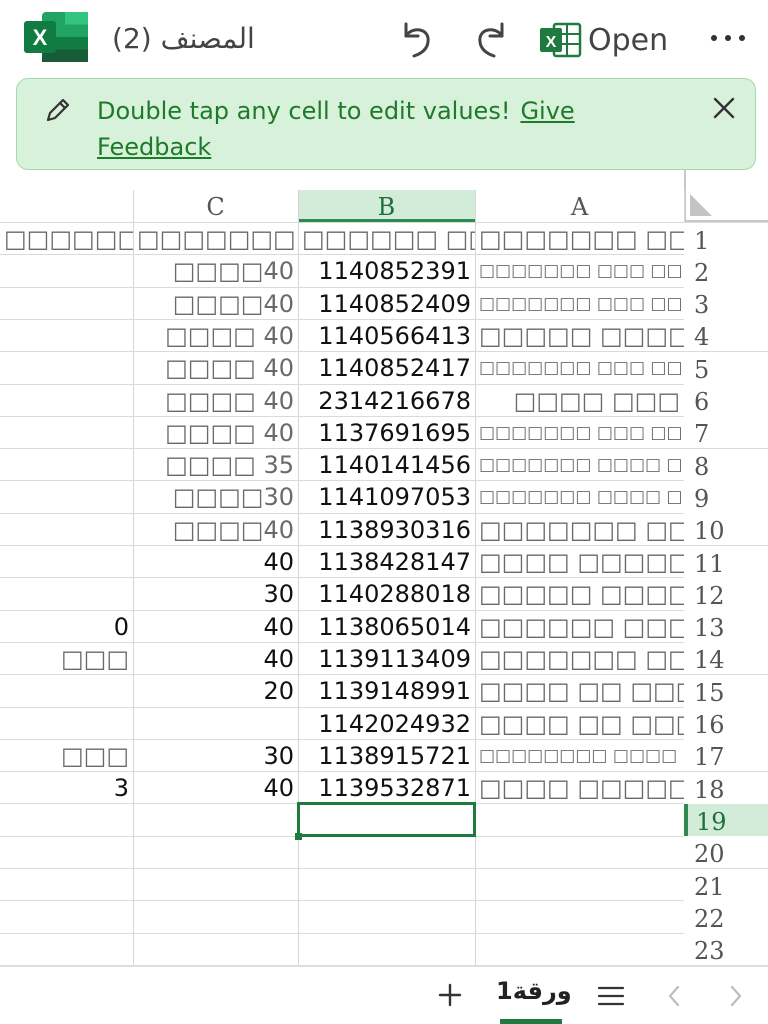  Describe the element at coordinates (215, 304) in the screenshot. I see `cell-c3: □□□□40` at that location.